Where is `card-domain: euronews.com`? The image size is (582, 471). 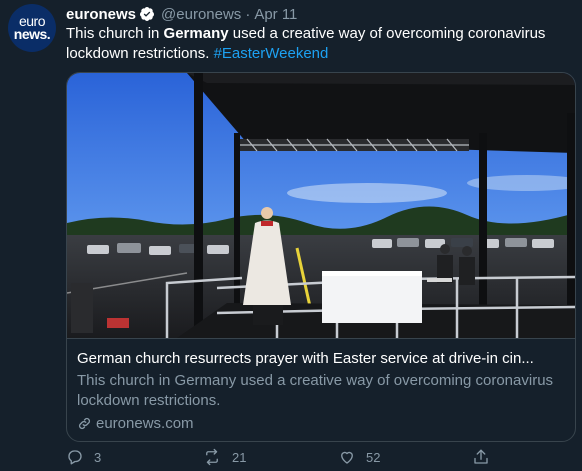
card-domain: euronews.com is located at coordinates (135, 423).